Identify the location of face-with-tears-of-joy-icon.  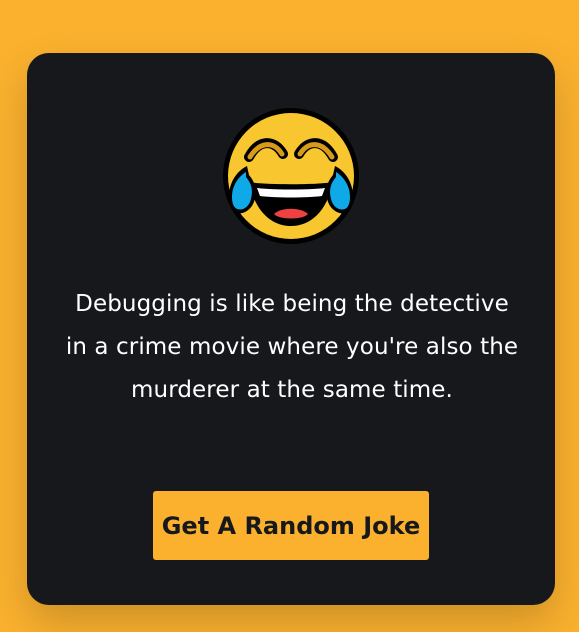
(291, 176).